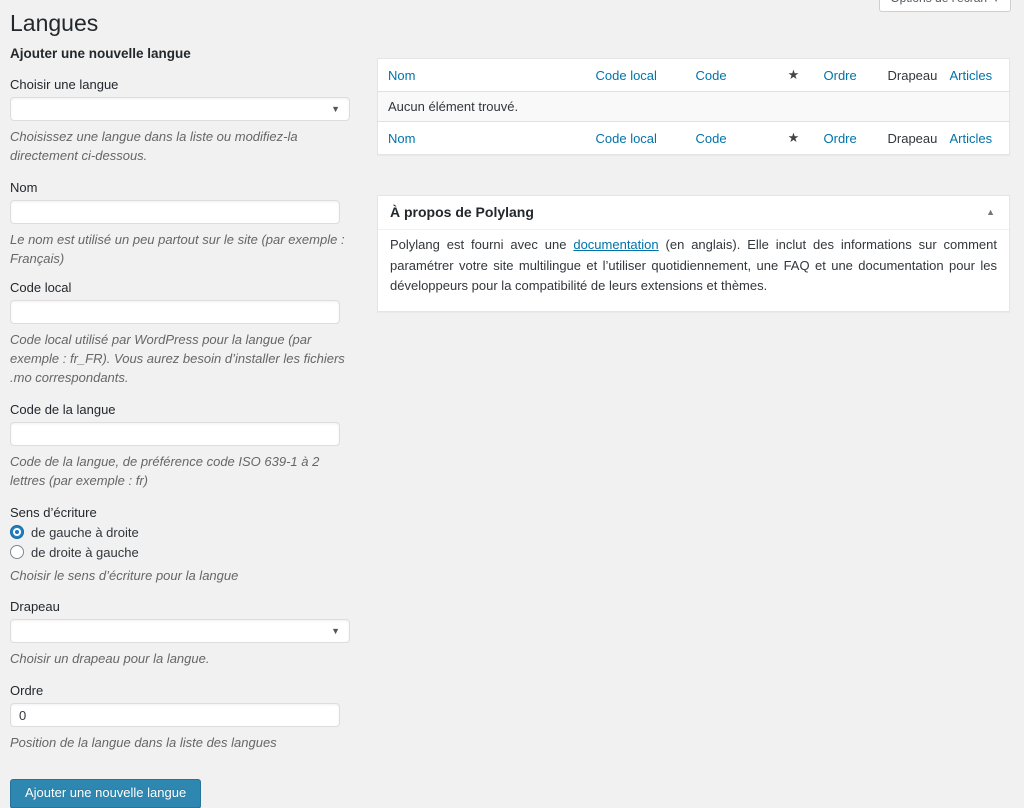 Image resolution: width=1024 pixels, height=808 pixels. Describe the element at coordinates (729, 138) in the screenshot. I see `column-footer-code: Code` at that location.